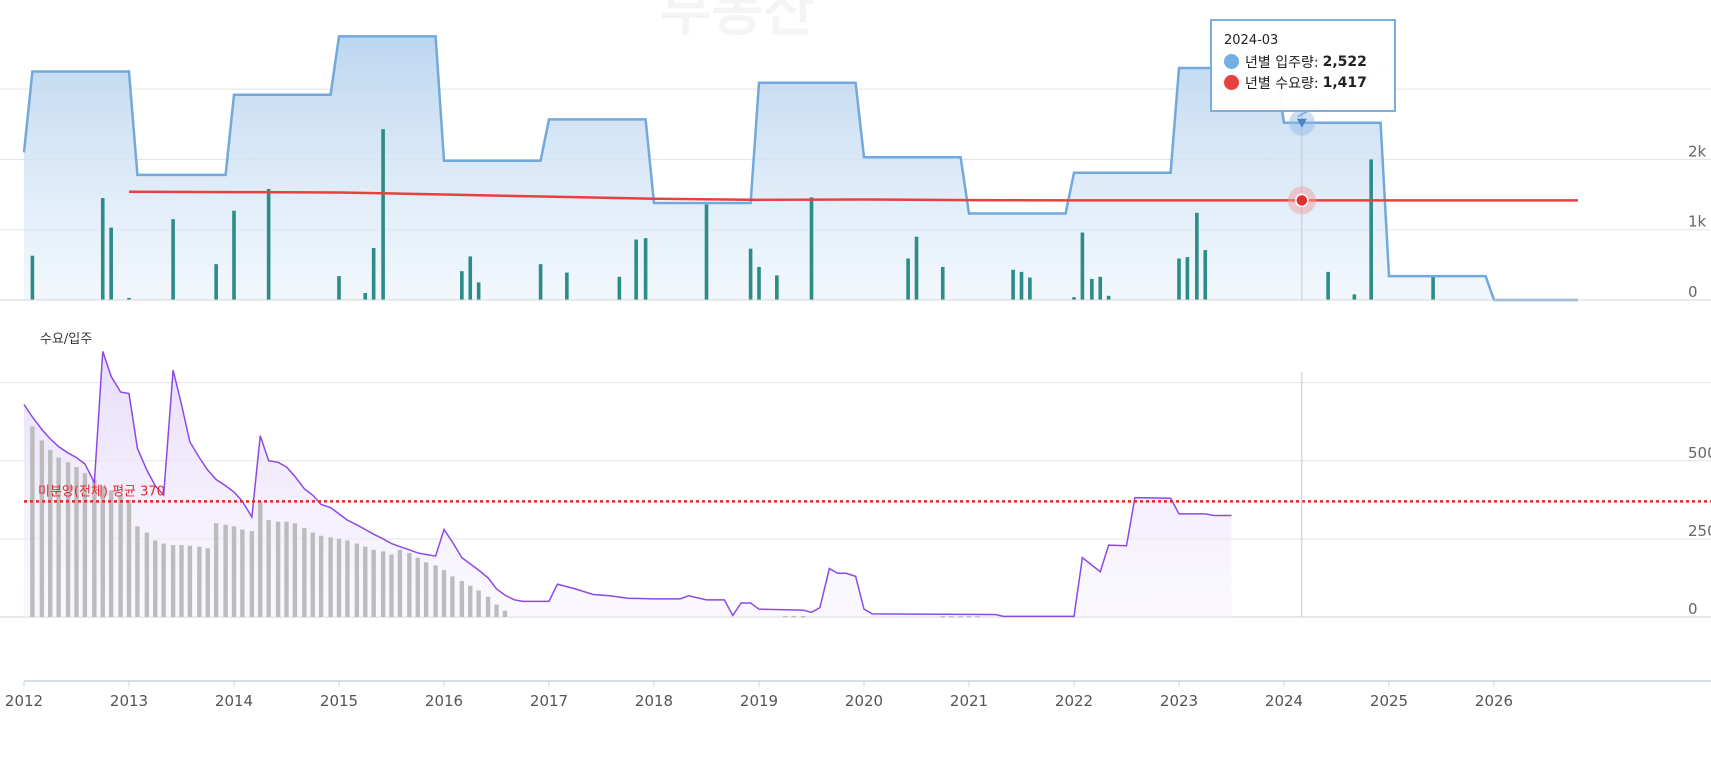 This screenshot has width=1711, height=782. I want to click on x-tick-label: 2019, so click(759, 701).